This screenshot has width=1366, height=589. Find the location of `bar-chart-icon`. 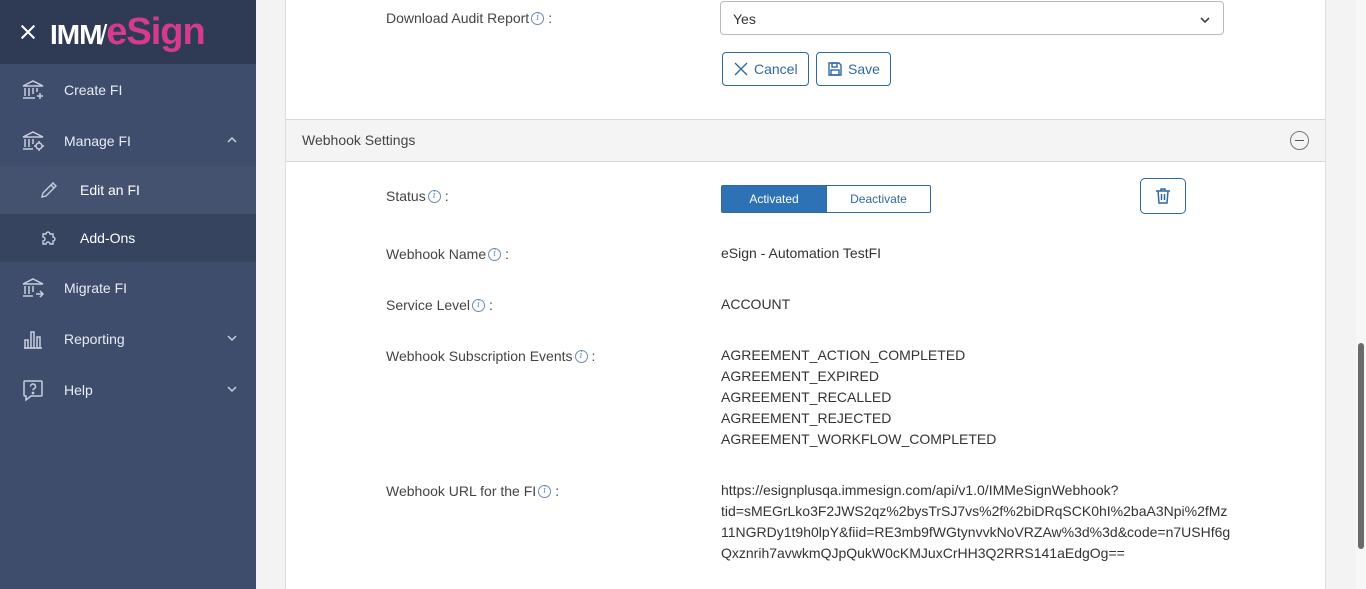

bar-chart-icon is located at coordinates (33, 339).